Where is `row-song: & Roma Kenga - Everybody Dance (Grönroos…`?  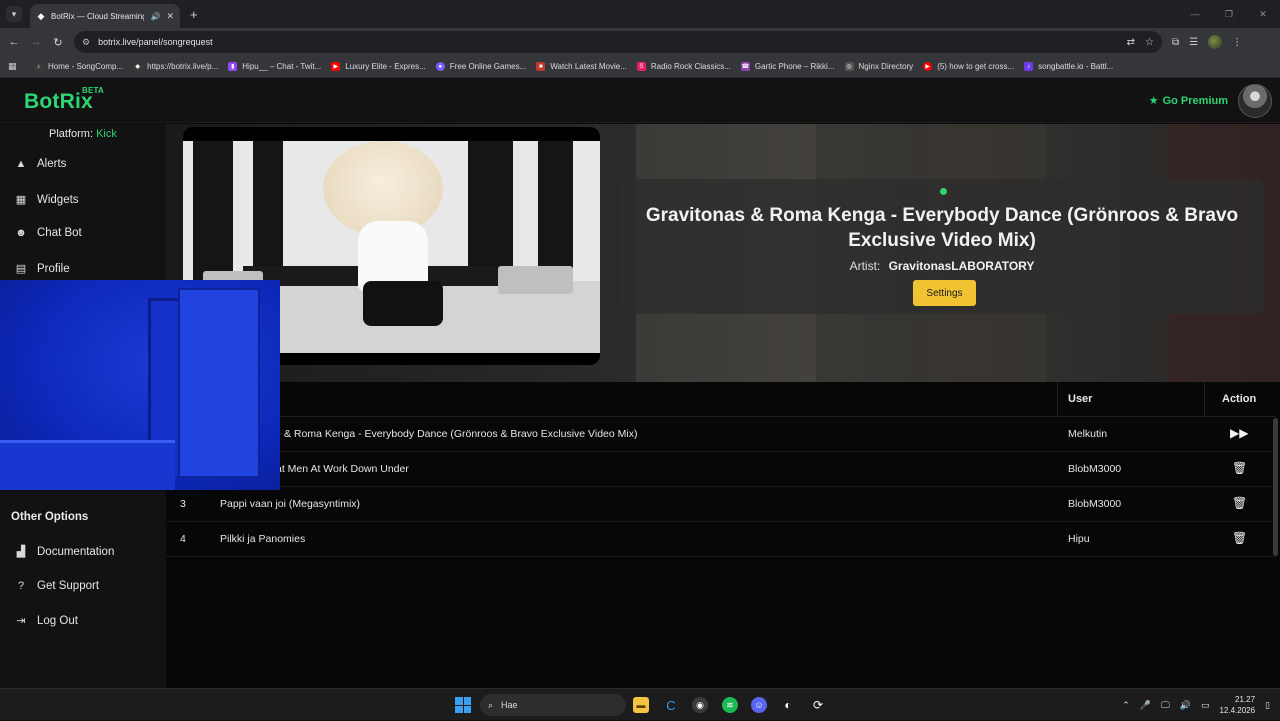
row-song: & Roma Kenga - Everybody Dance (Grönroos… is located at coordinates (461, 434).